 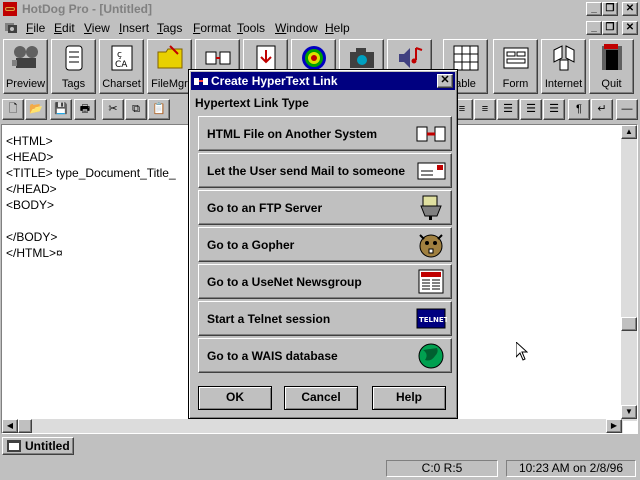 I want to click on help-button: Help, so click(x=409, y=398).